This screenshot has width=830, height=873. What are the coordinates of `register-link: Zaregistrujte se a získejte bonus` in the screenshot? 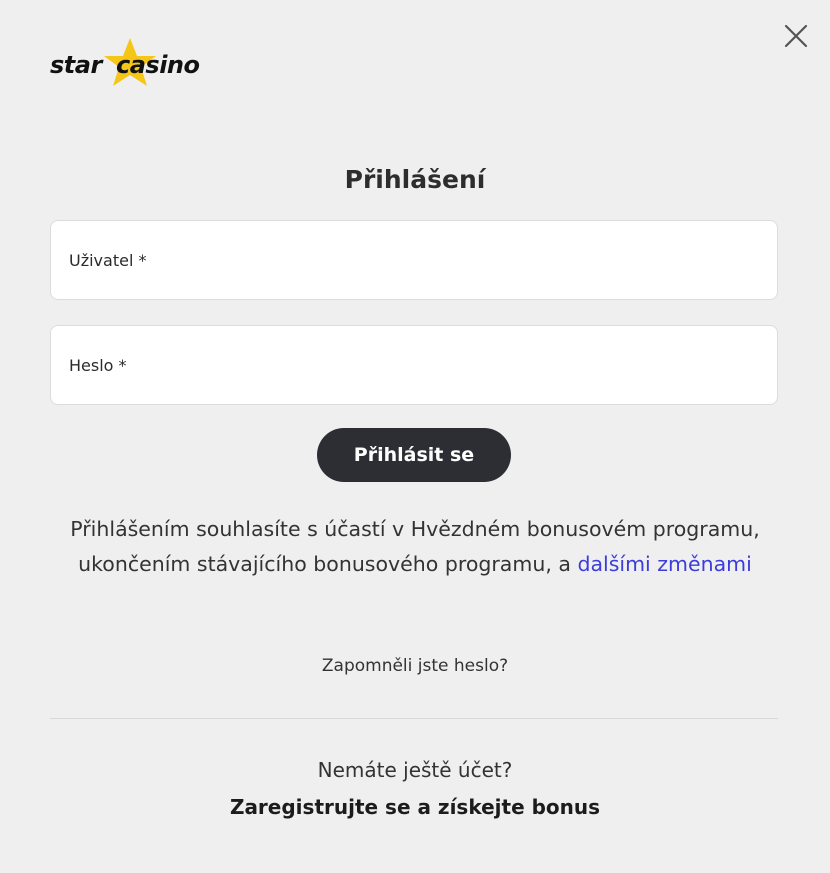 It's located at (415, 807).